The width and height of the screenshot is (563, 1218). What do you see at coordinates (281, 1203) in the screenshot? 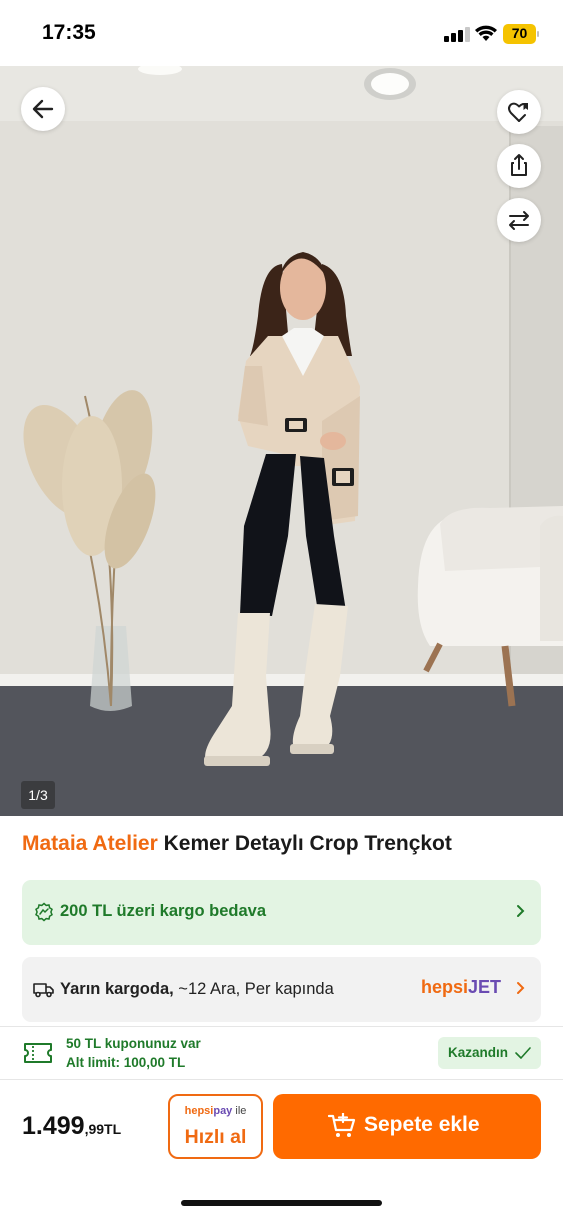
I see `home-indicator` at bounding box center [281, 1203].